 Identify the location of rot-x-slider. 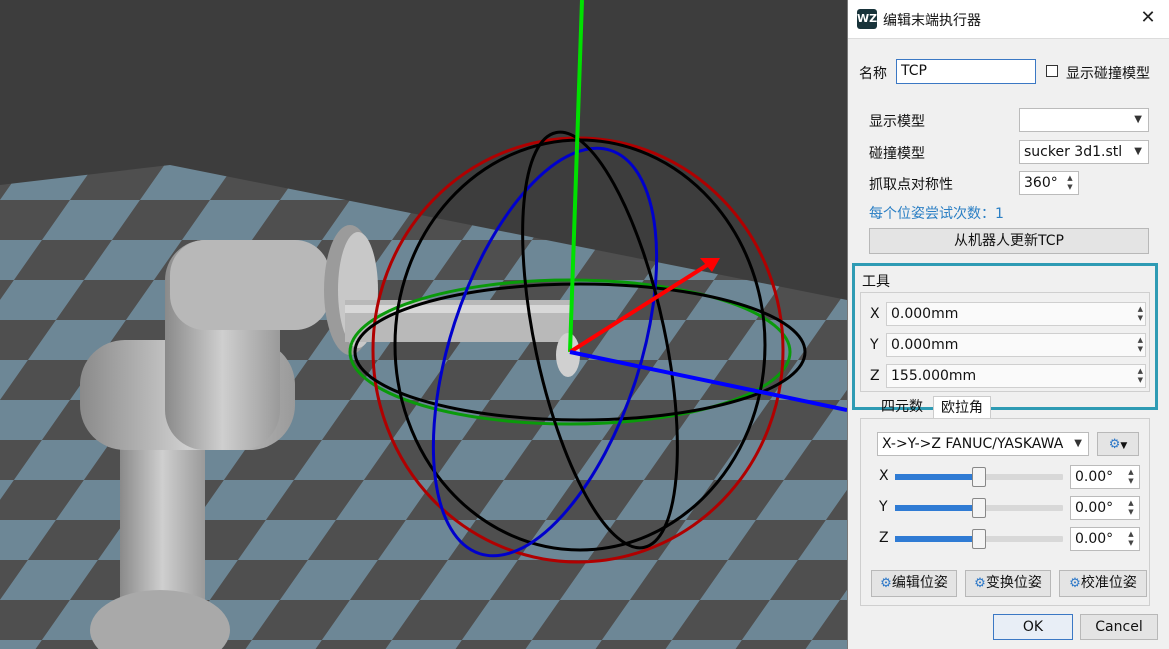
(979, 477).